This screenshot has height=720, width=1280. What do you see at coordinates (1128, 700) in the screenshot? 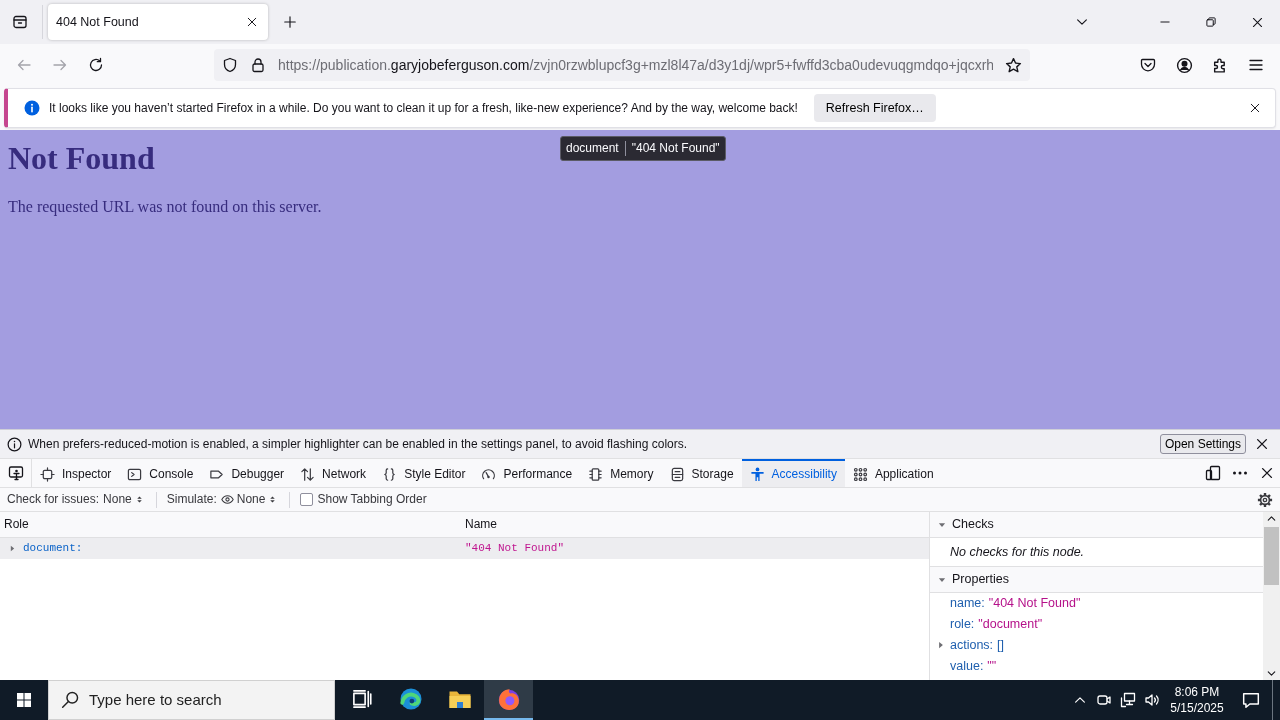
I see `network-icon` at bounding box center [1128, 700].